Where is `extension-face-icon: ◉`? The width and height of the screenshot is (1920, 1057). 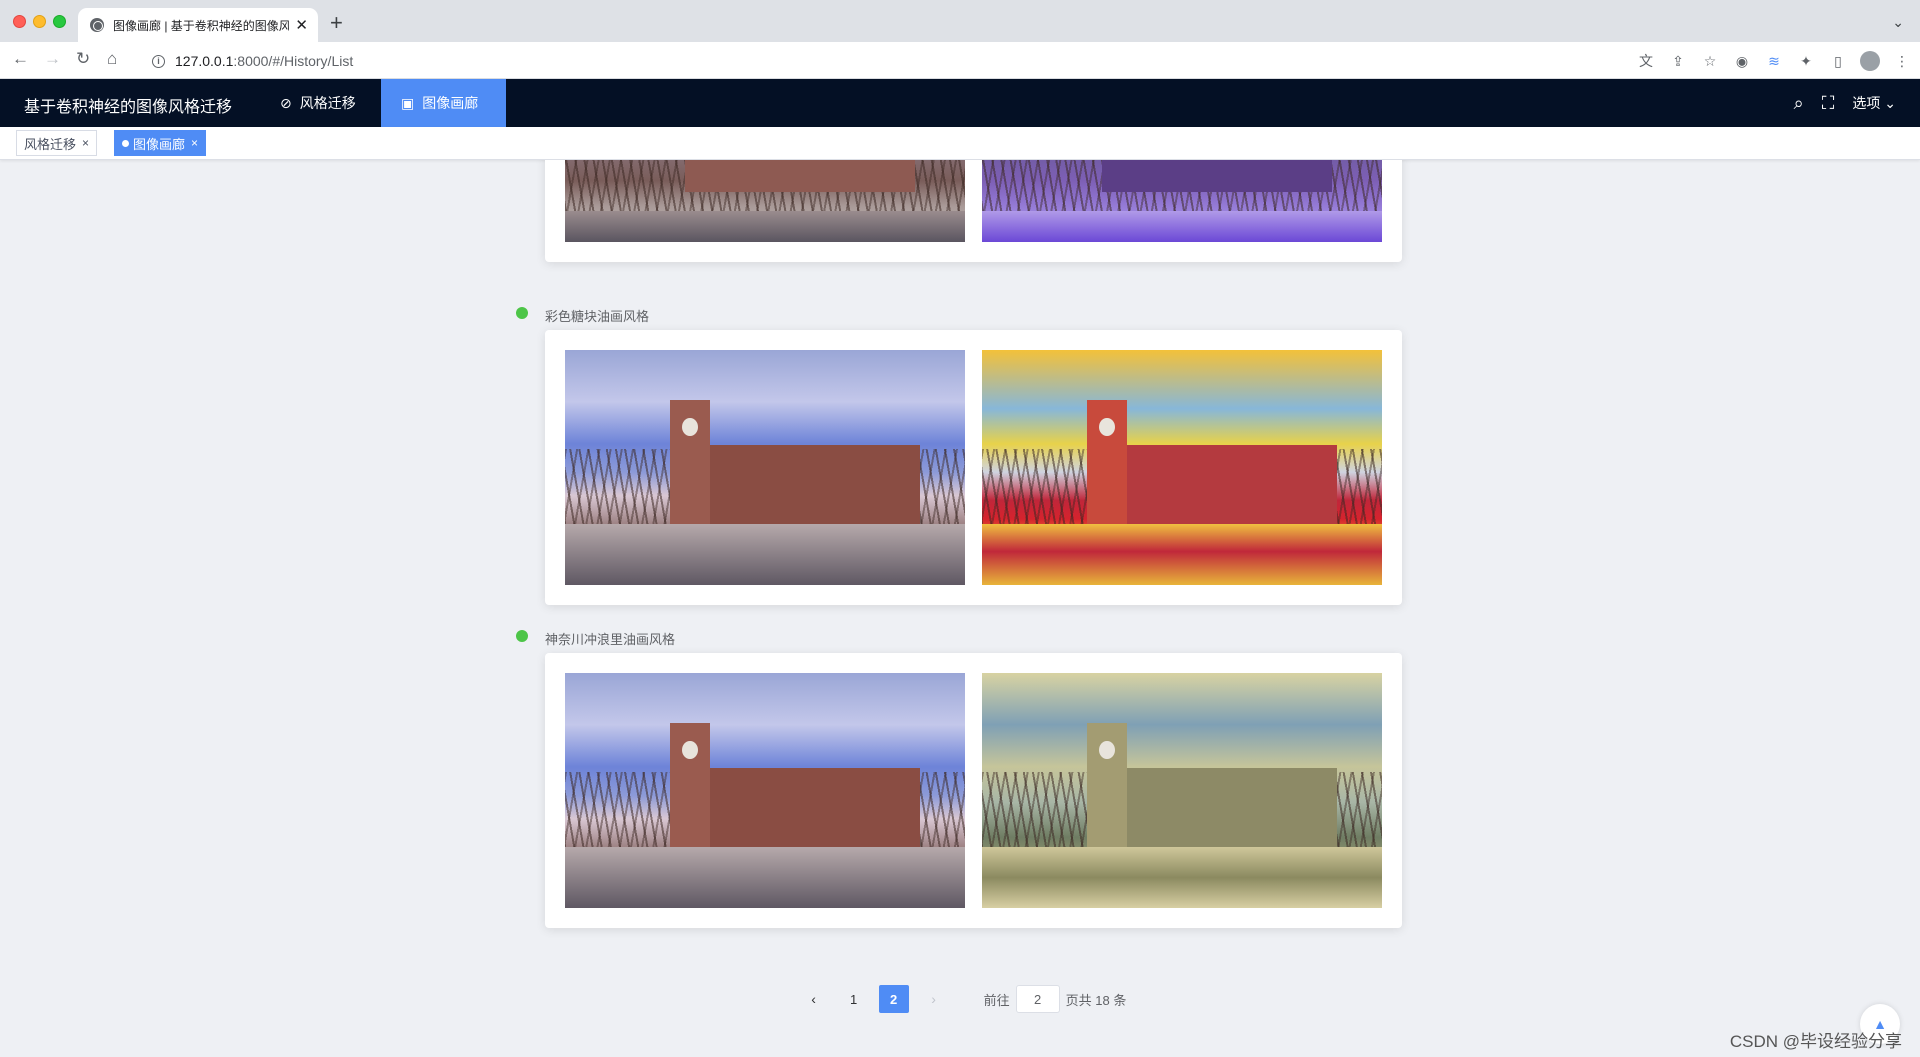
extension-face-icon: ◉ is located at coordinates (1742, 61).